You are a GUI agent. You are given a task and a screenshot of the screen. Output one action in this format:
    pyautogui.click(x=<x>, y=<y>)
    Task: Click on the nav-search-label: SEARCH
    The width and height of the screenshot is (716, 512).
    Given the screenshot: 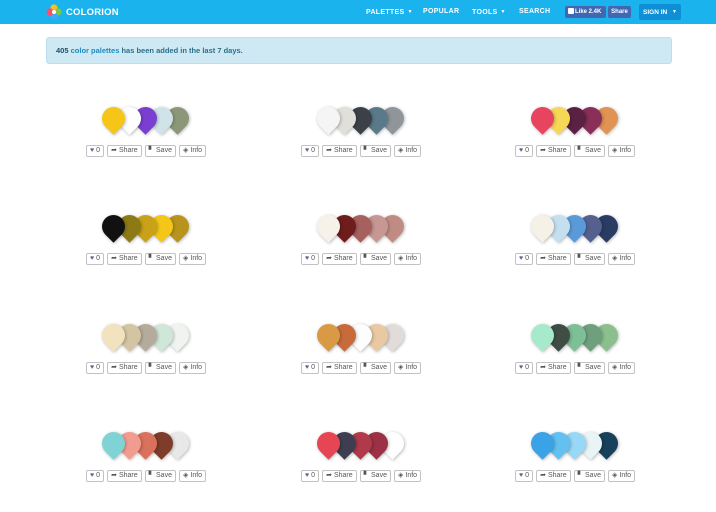 What is the action you would take?
    pyautogui.click(x=535, y=11)
    